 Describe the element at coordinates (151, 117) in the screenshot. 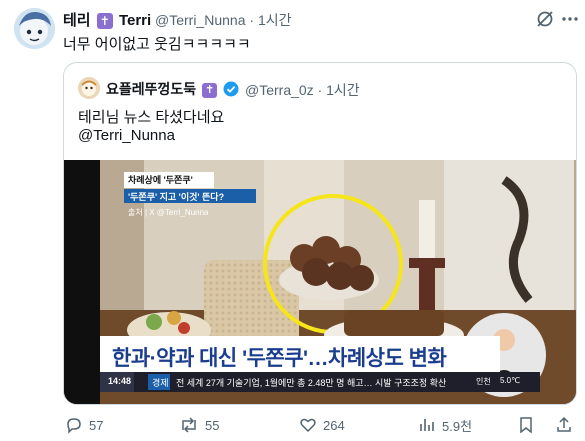

I see `quote-text-line1: 테리님 뉴스 타셨다네요` at that location.